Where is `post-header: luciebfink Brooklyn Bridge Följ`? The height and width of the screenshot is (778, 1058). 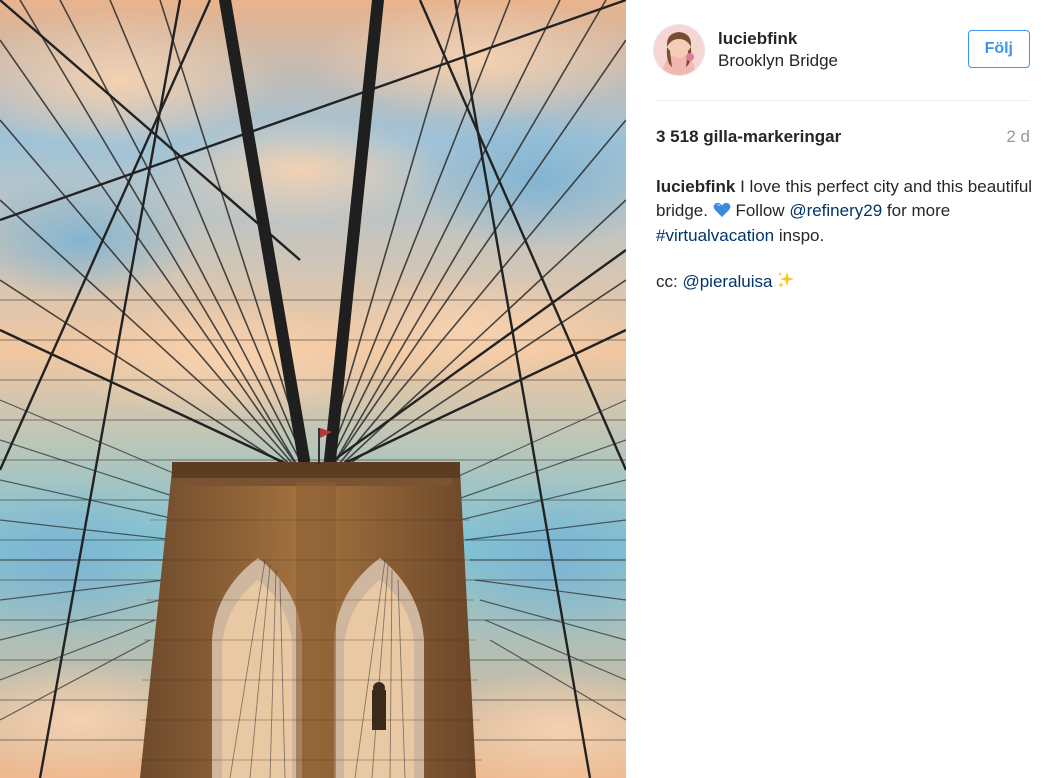
post-header: luciebfink Brooklyn Bridge Följ is located at coordinates (842, 50).